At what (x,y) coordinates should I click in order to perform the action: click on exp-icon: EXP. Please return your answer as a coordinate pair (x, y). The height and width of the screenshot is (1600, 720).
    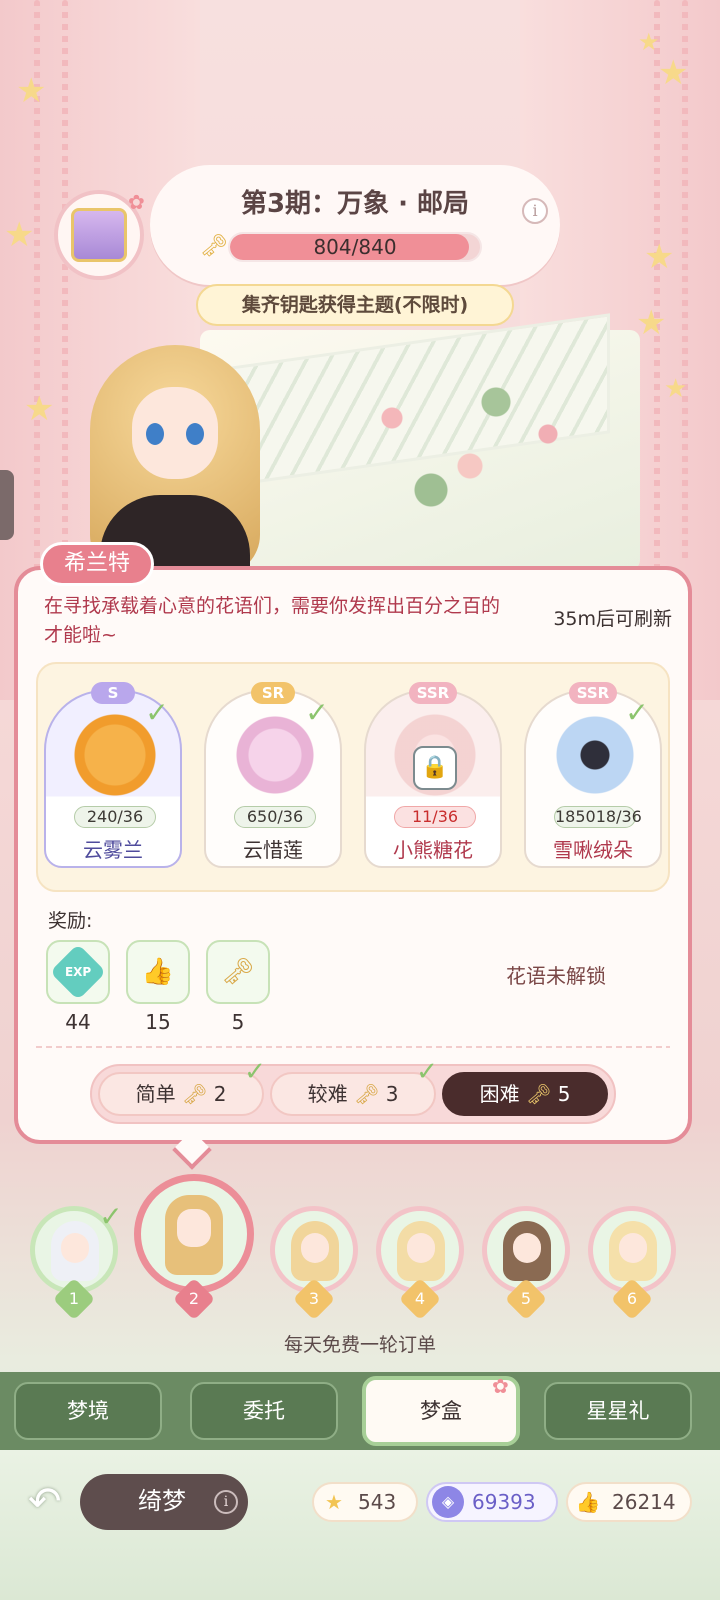
    Looking at the image, I should click on (78, 972).